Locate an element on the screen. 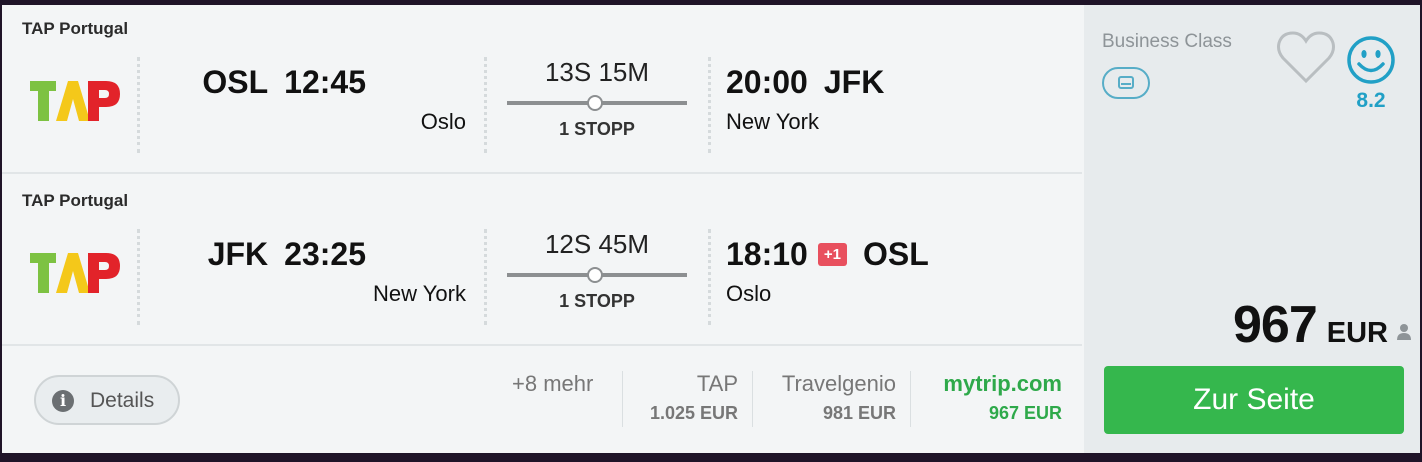  day-offset-badge: +1 is located at coordinates (832, 254).